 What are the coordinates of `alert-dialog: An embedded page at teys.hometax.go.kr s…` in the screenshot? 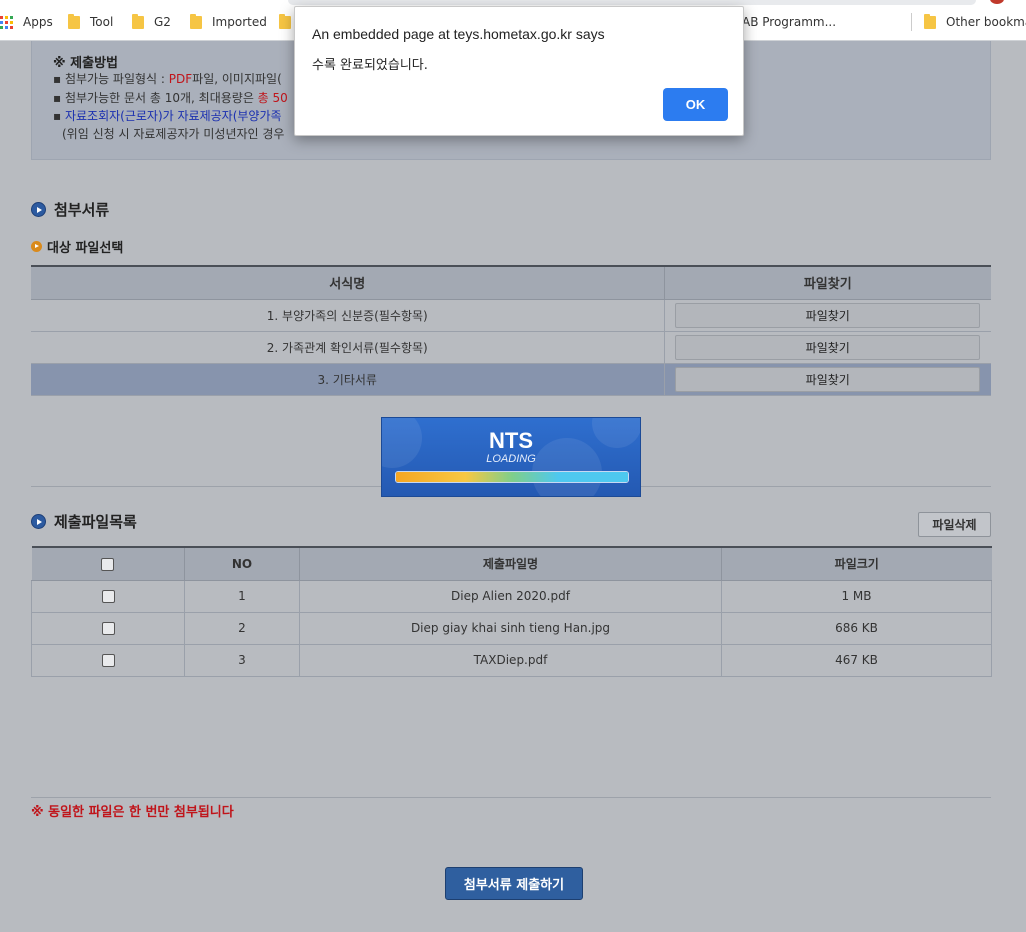 It's located at (519, 71).